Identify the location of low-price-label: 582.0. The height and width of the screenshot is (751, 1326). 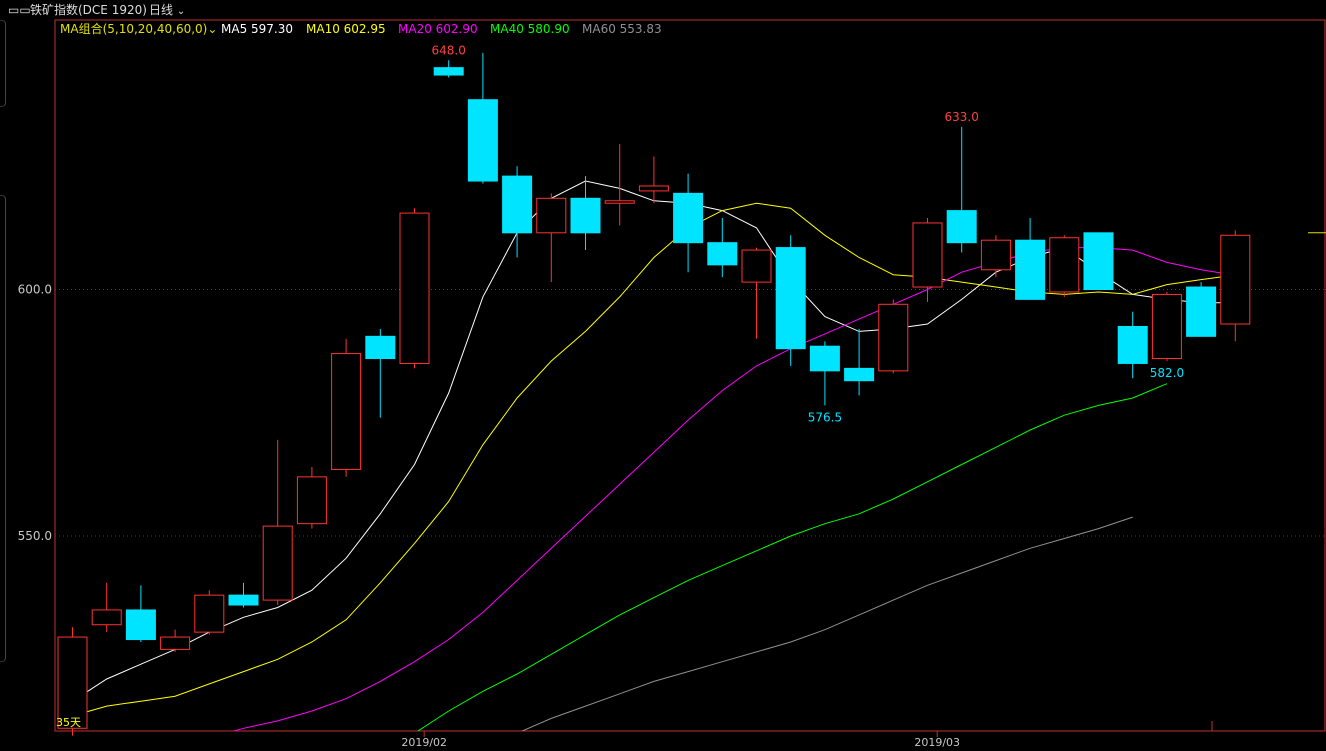
(1167, 373).